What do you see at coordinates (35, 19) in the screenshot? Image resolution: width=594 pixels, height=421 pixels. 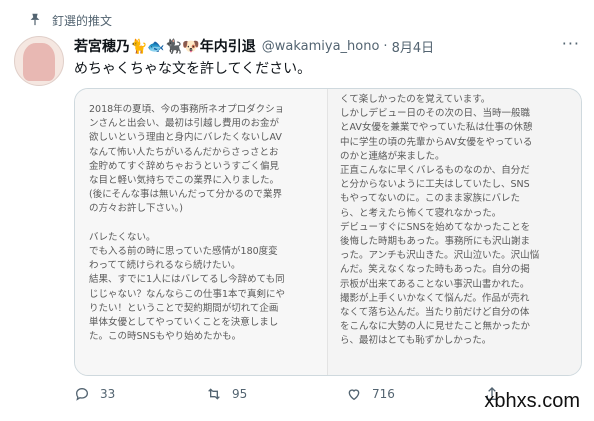 I see `pin-icon` at bounding box center [35, 19].